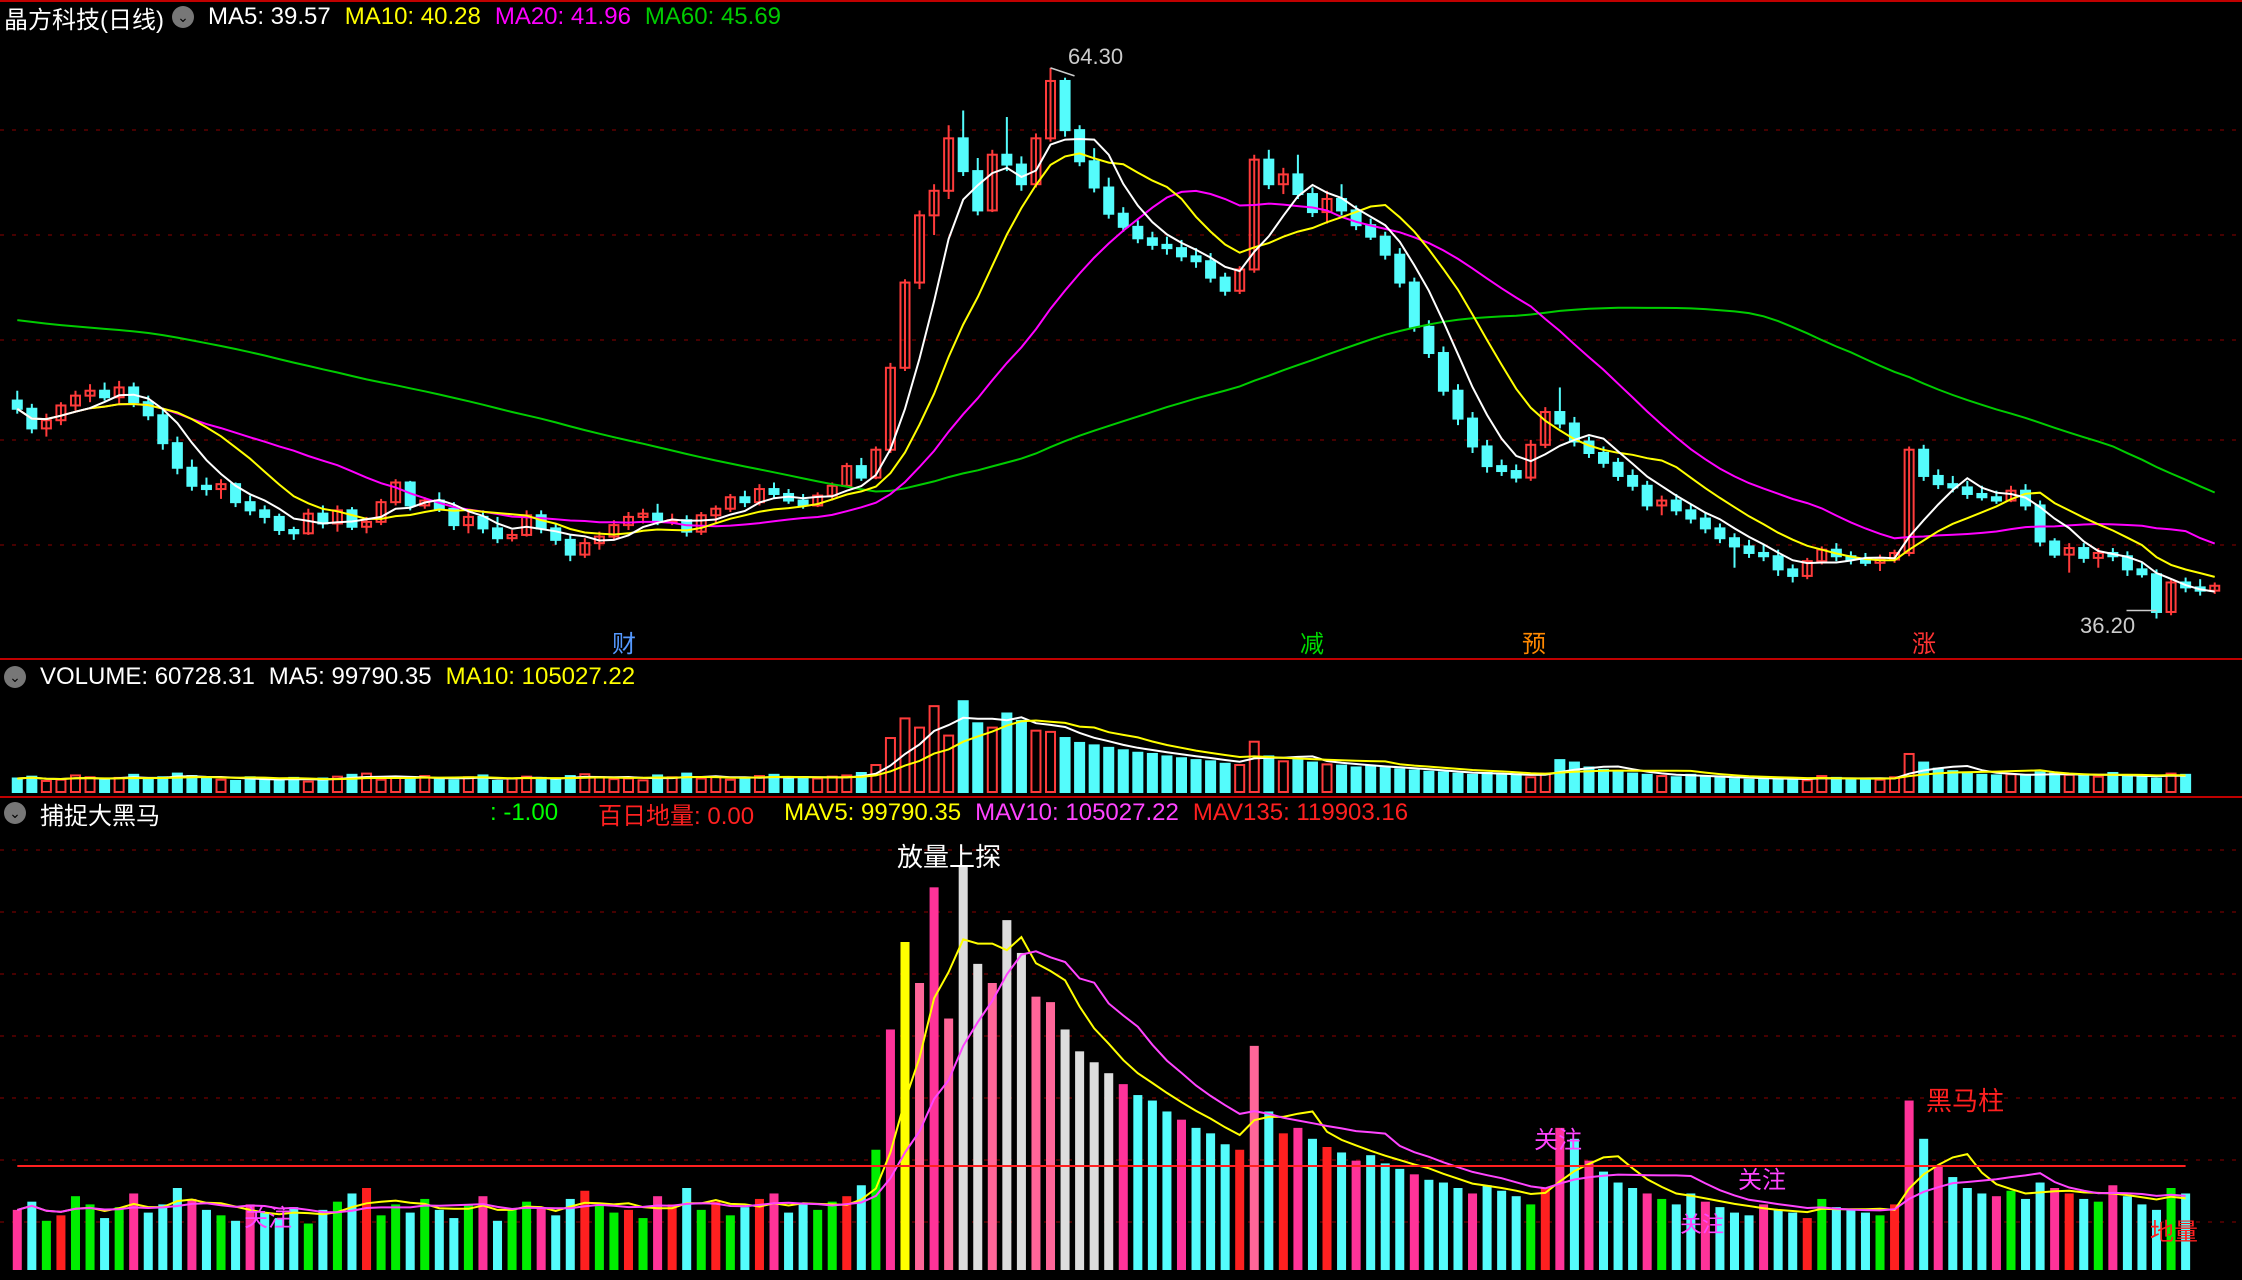 The image size is (2242, 1280). What do you see at coordinates (1101, 748) in the screenshot?
I see `volume-ma5-line` at bounding box center [1101, 748].